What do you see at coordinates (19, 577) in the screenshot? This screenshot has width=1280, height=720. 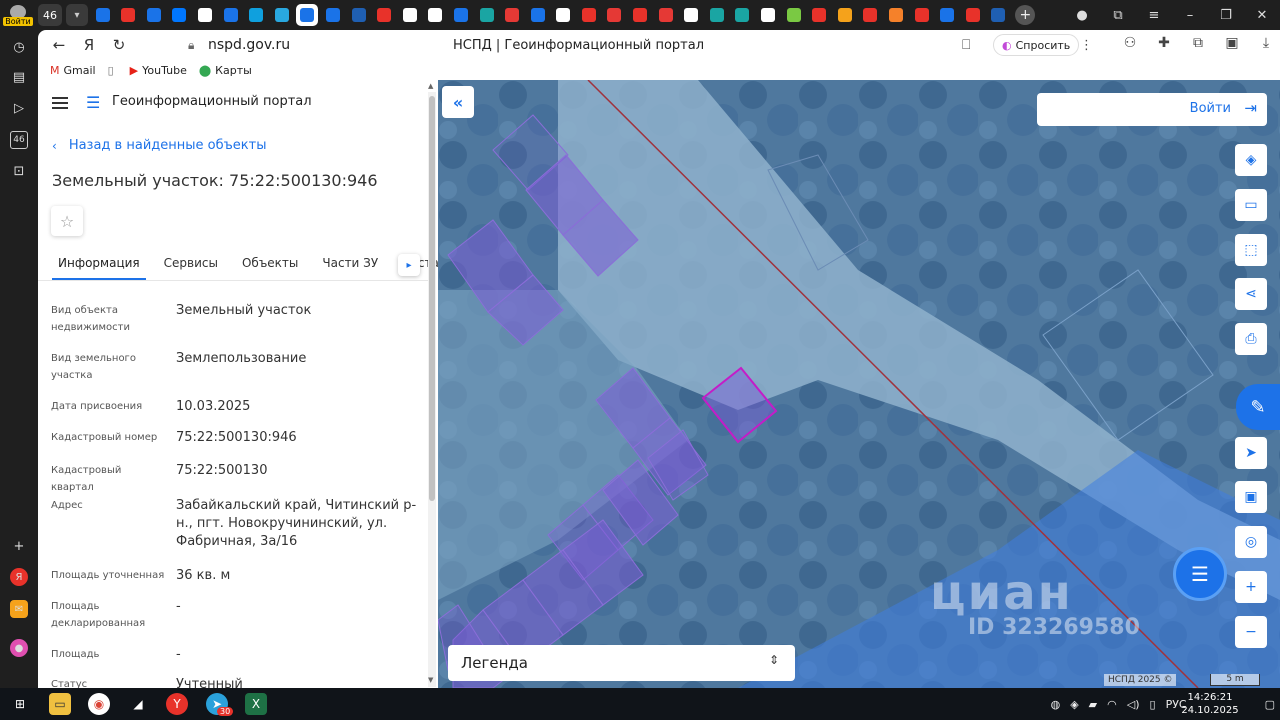 I see `yandex-icon: Я` at bounding box center [19, 577].